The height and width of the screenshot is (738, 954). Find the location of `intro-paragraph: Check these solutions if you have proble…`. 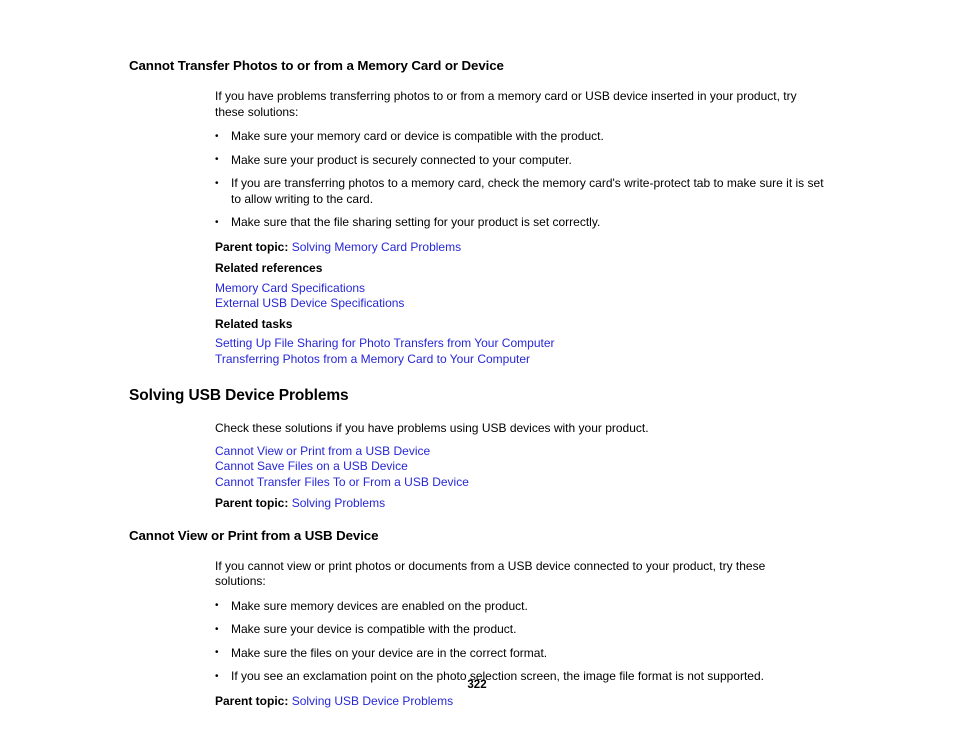

intro-paragraph: Check these solutions if you have proble… is located at coordinates (432, 428).